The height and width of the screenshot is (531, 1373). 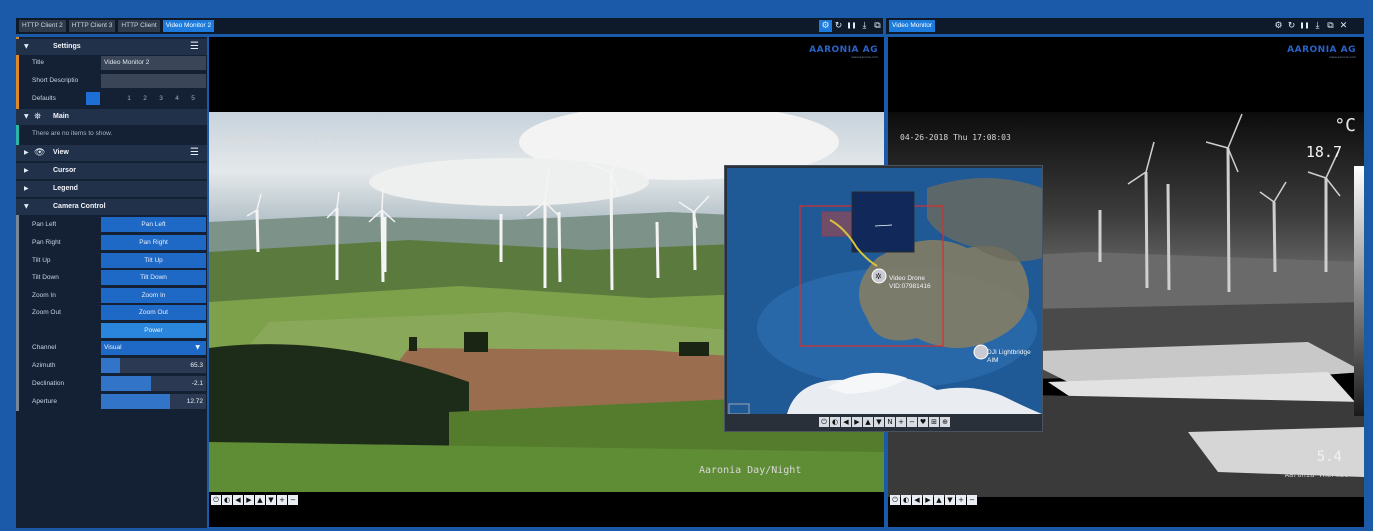 I want to click on tilt-down-label: Tilt Down, so click(x=45, y=277).